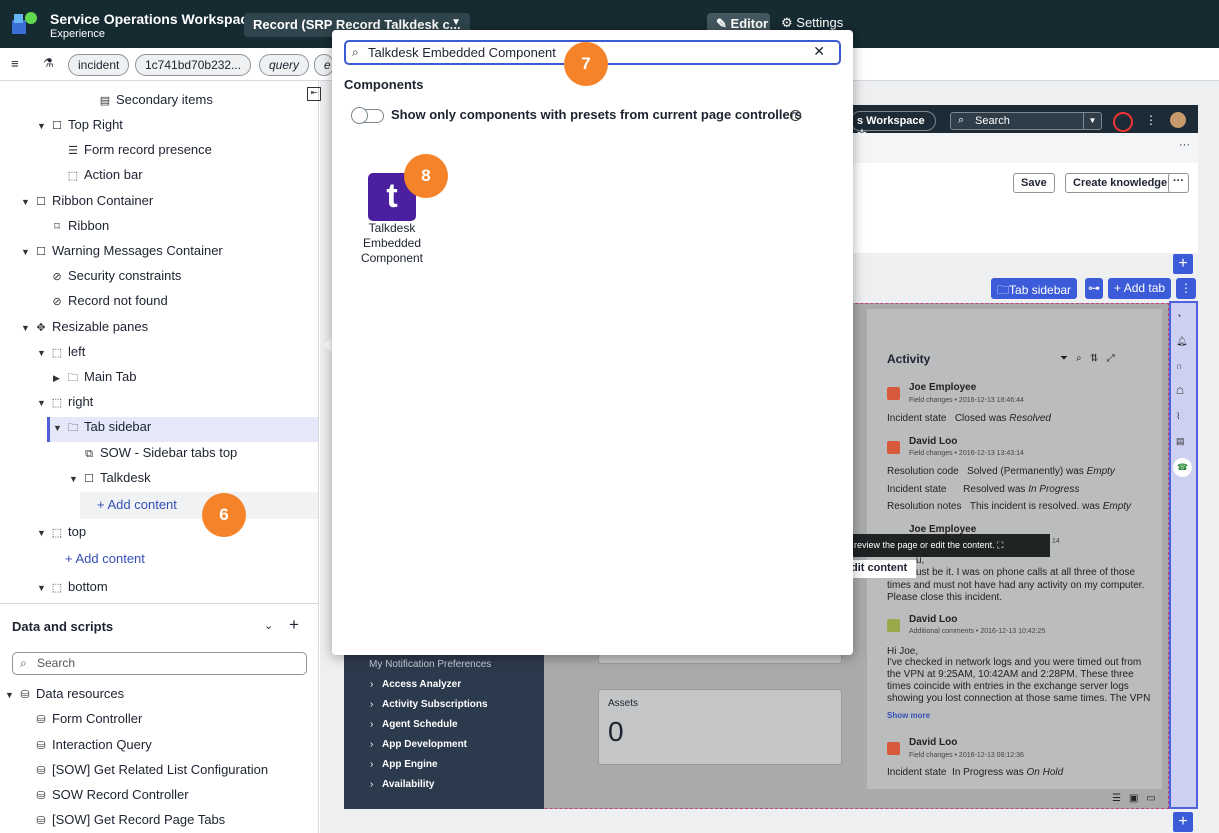 Image resolution: width=1219 pixels, height=833 pixels. Describe the element at coordinates (159, 453) in the screenshot. I see `tree-item-sow-sidebar-tabs: ⧉ SOW - Sidebar tabs top` at that location.